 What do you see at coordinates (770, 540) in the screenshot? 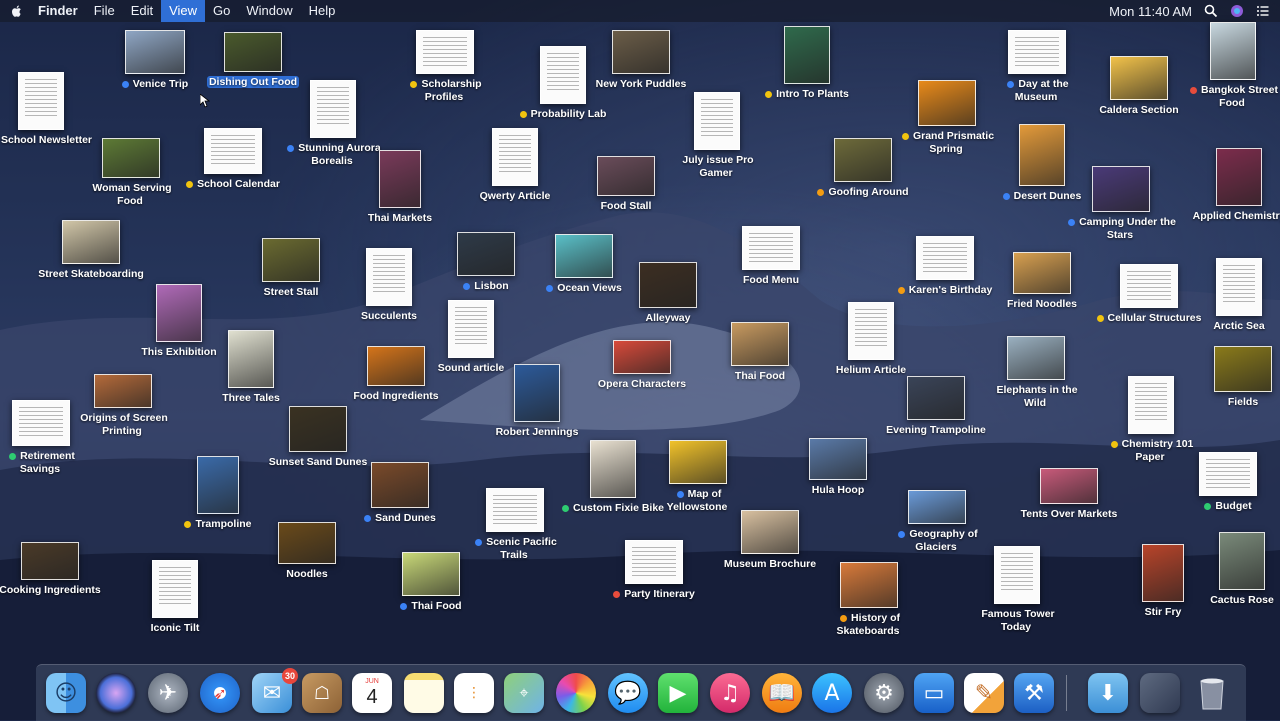
I see `desktop-file-item: Museum Brochure` at bounding box center [770, 540].